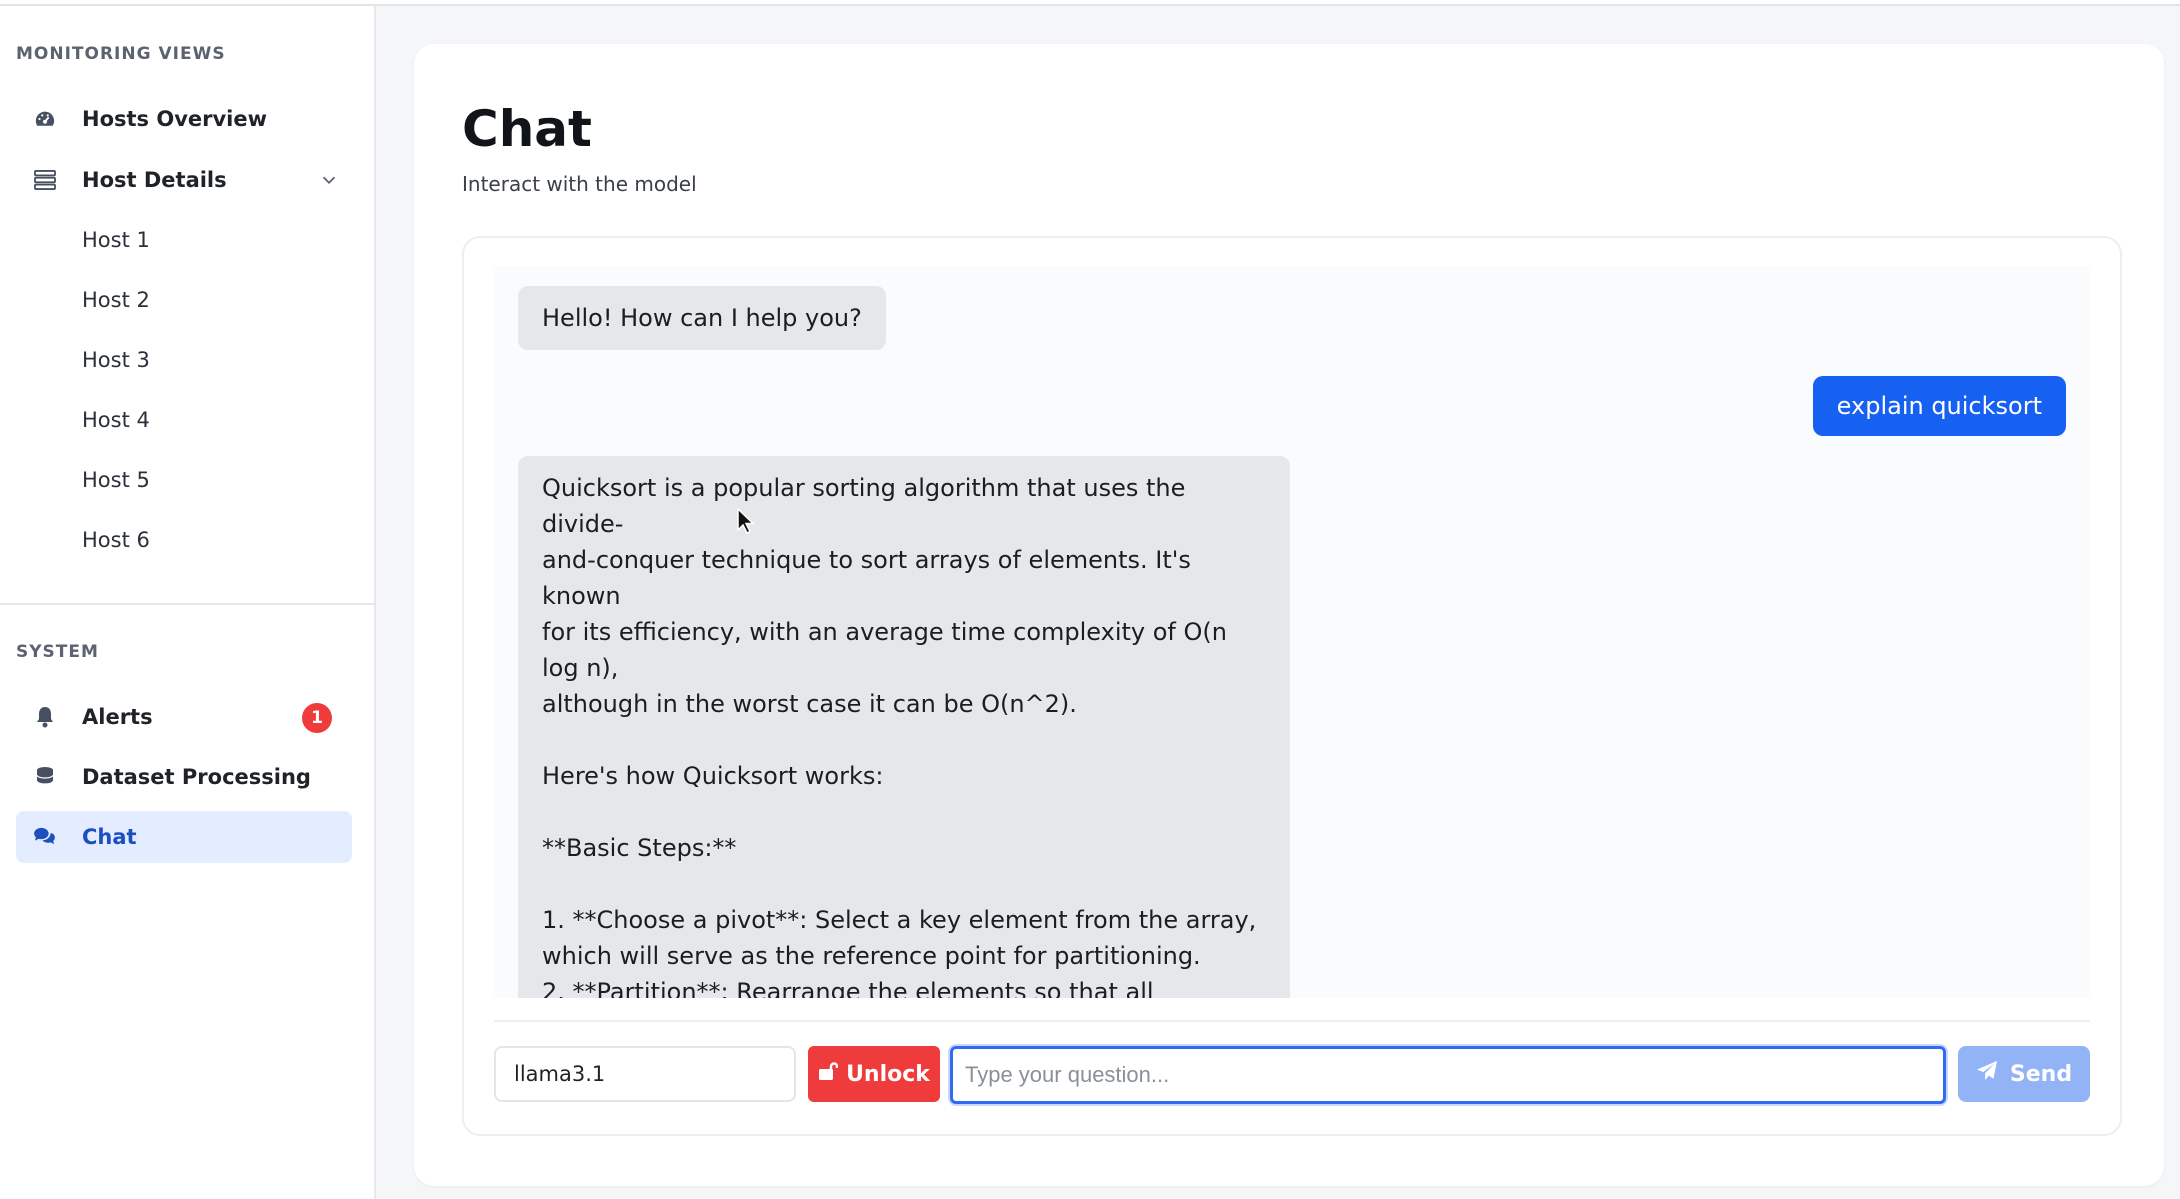 This screenshot has height=1199, width=2180. I want to click on user-message: explain quicksort, so click(1939, 406).